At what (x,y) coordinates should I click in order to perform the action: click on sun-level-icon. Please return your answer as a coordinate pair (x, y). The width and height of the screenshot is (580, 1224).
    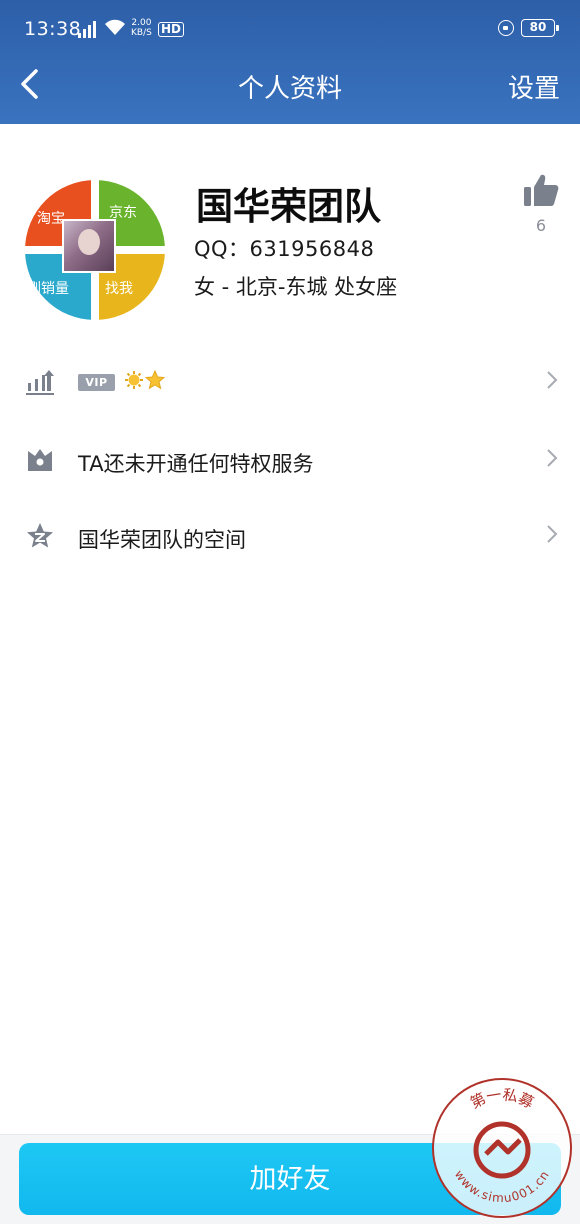
    Looking at the image, I should click on (134, 380).